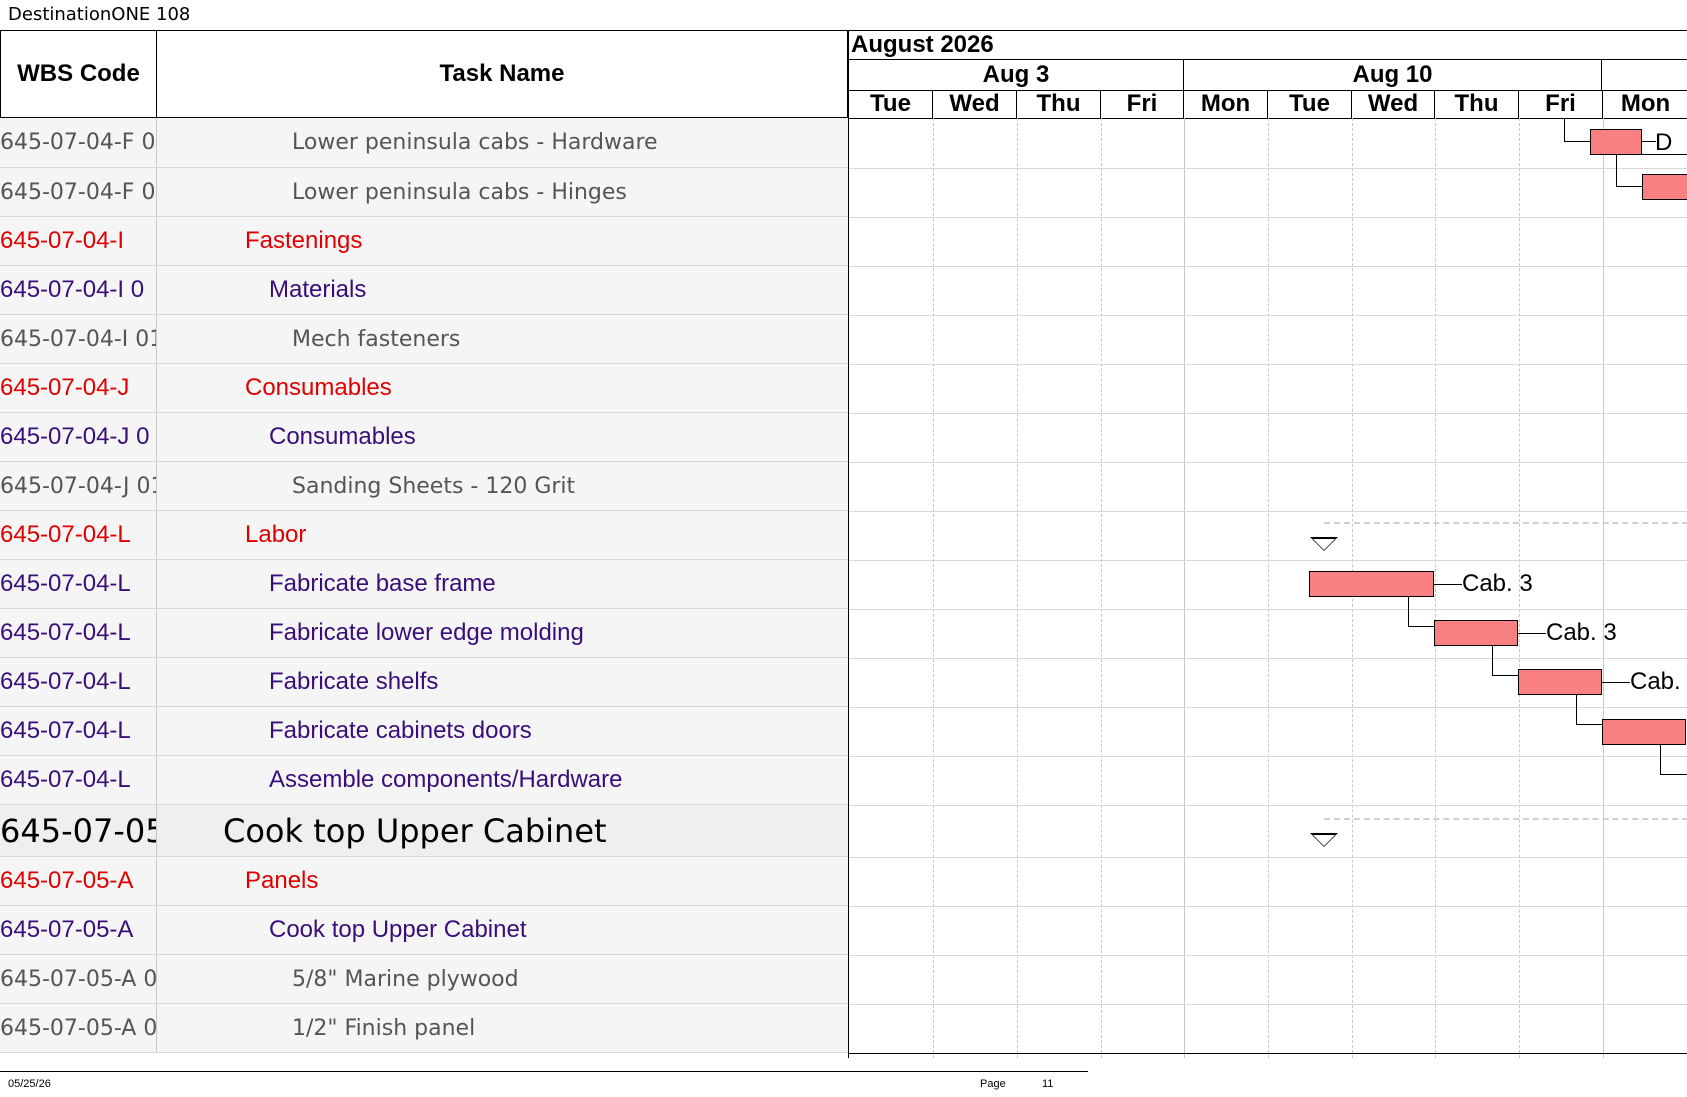 Image resolution: width=1687 pixels, height=1097 pixels. Describe the element at coordinates (78, 830) in the screenshot. I see `wbs-code-cell: 645-07-05` at that location.